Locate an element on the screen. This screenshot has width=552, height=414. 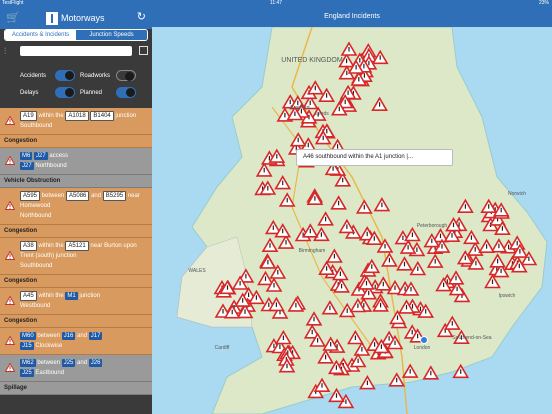
road-tag: J16 is located at coordinates (68, 336).